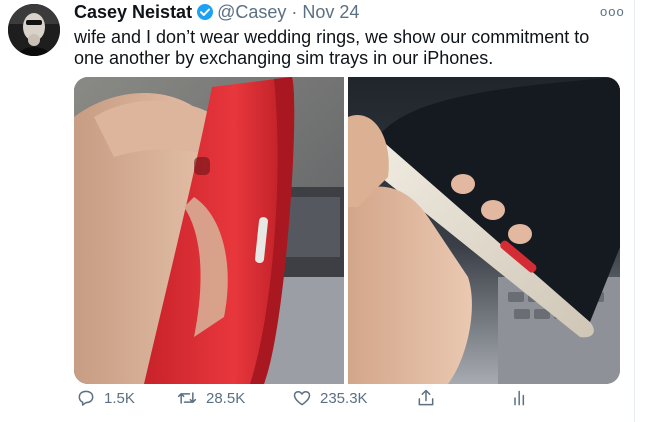 The width and height of the screenshot is (645, 422). Describe the element at coordinates (634, 211) in the screenshot. I see `timeline-divider` at that location.